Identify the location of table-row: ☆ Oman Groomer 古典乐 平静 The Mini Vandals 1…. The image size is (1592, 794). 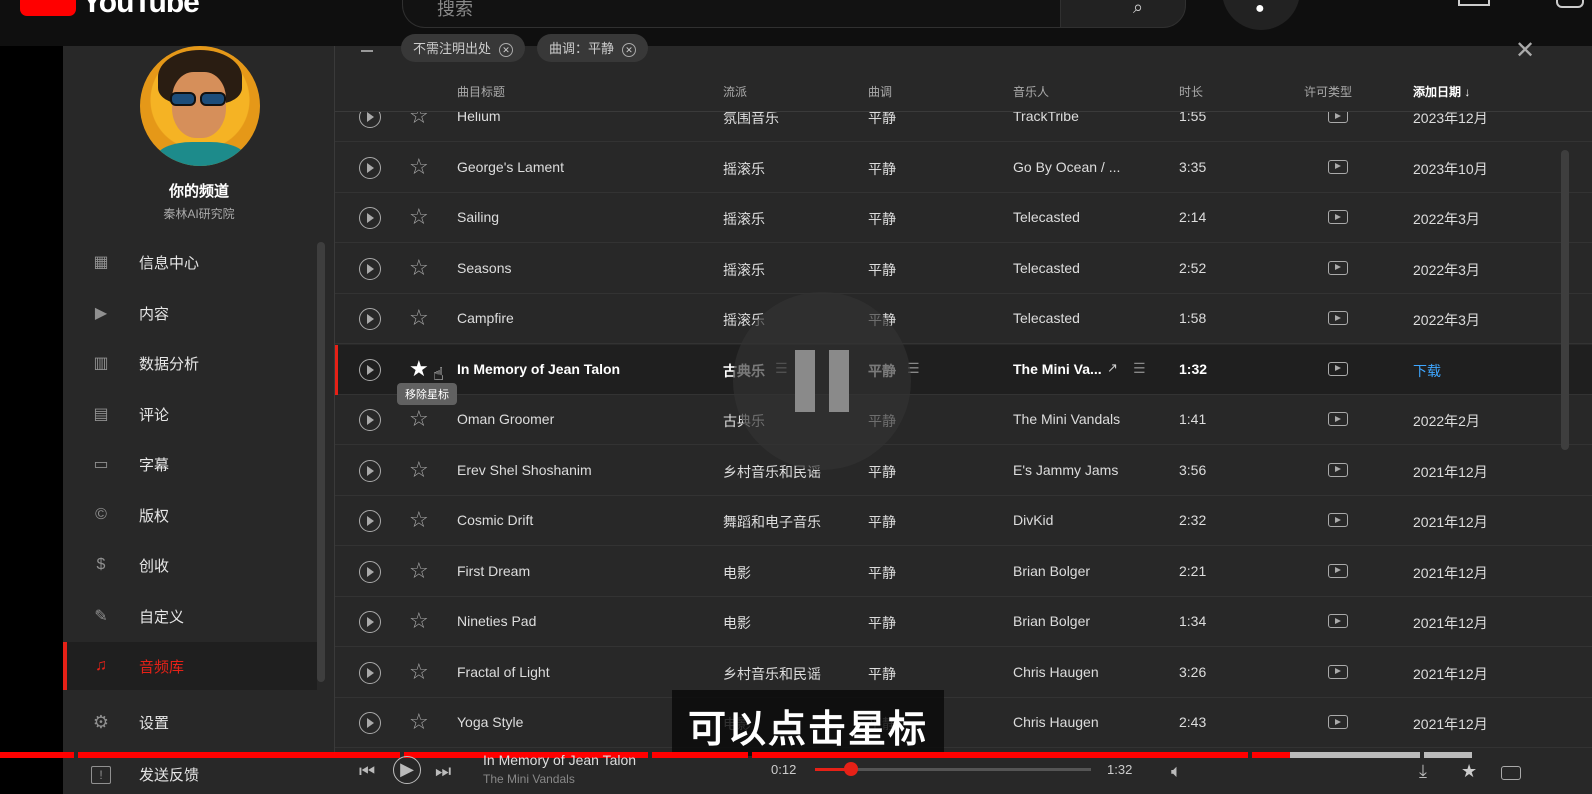
(963, 420).